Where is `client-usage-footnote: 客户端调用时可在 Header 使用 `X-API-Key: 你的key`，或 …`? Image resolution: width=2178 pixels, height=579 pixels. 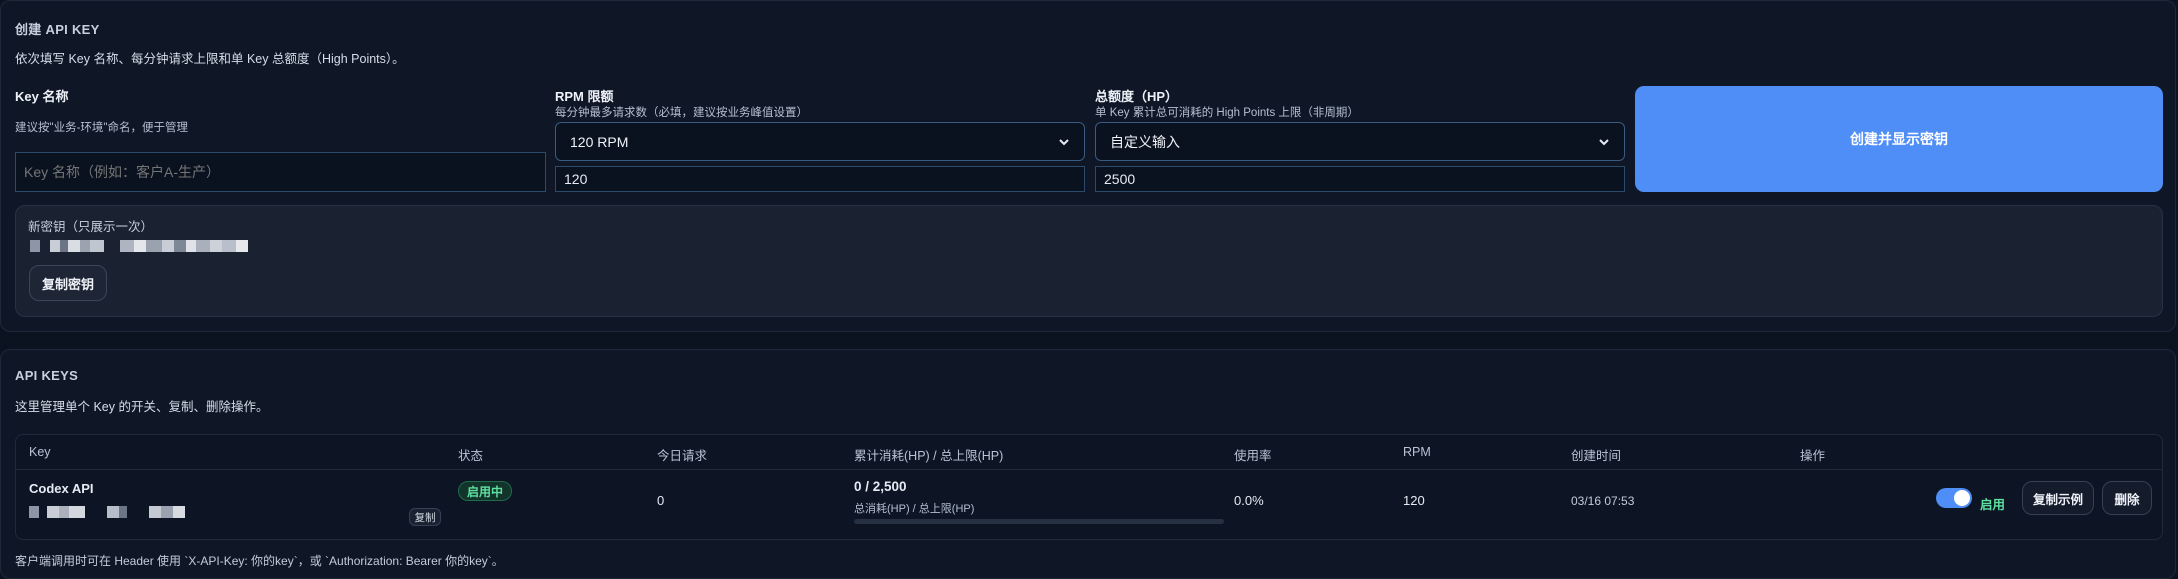 client-usage-footnote: 客户端调用时可在 Header 使用 `X-API-Key: 你的key`，或 … is located at coordinates (259, 561).